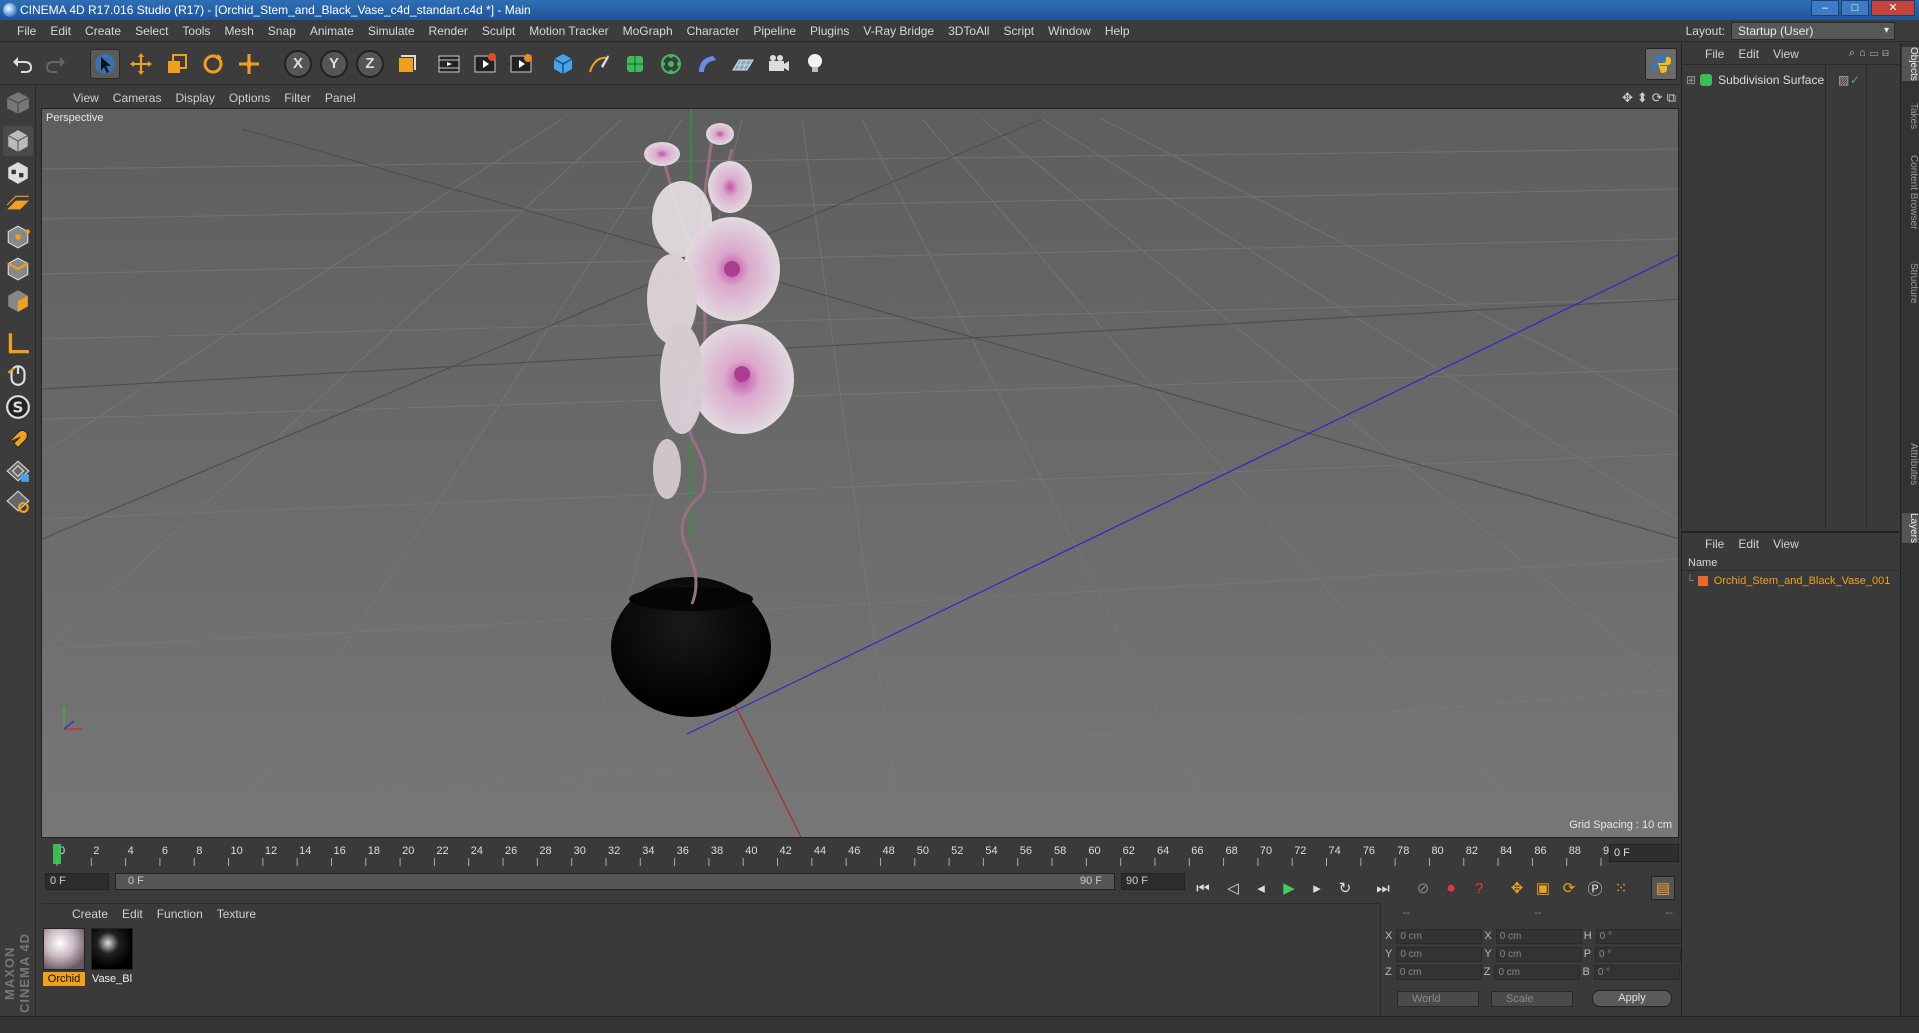 Image resolution: width=1919 pixels, height=1033 pixels. Describe the element at coordinates (141, 64) in the screenshot. I see `move-tool-icon` at that location.